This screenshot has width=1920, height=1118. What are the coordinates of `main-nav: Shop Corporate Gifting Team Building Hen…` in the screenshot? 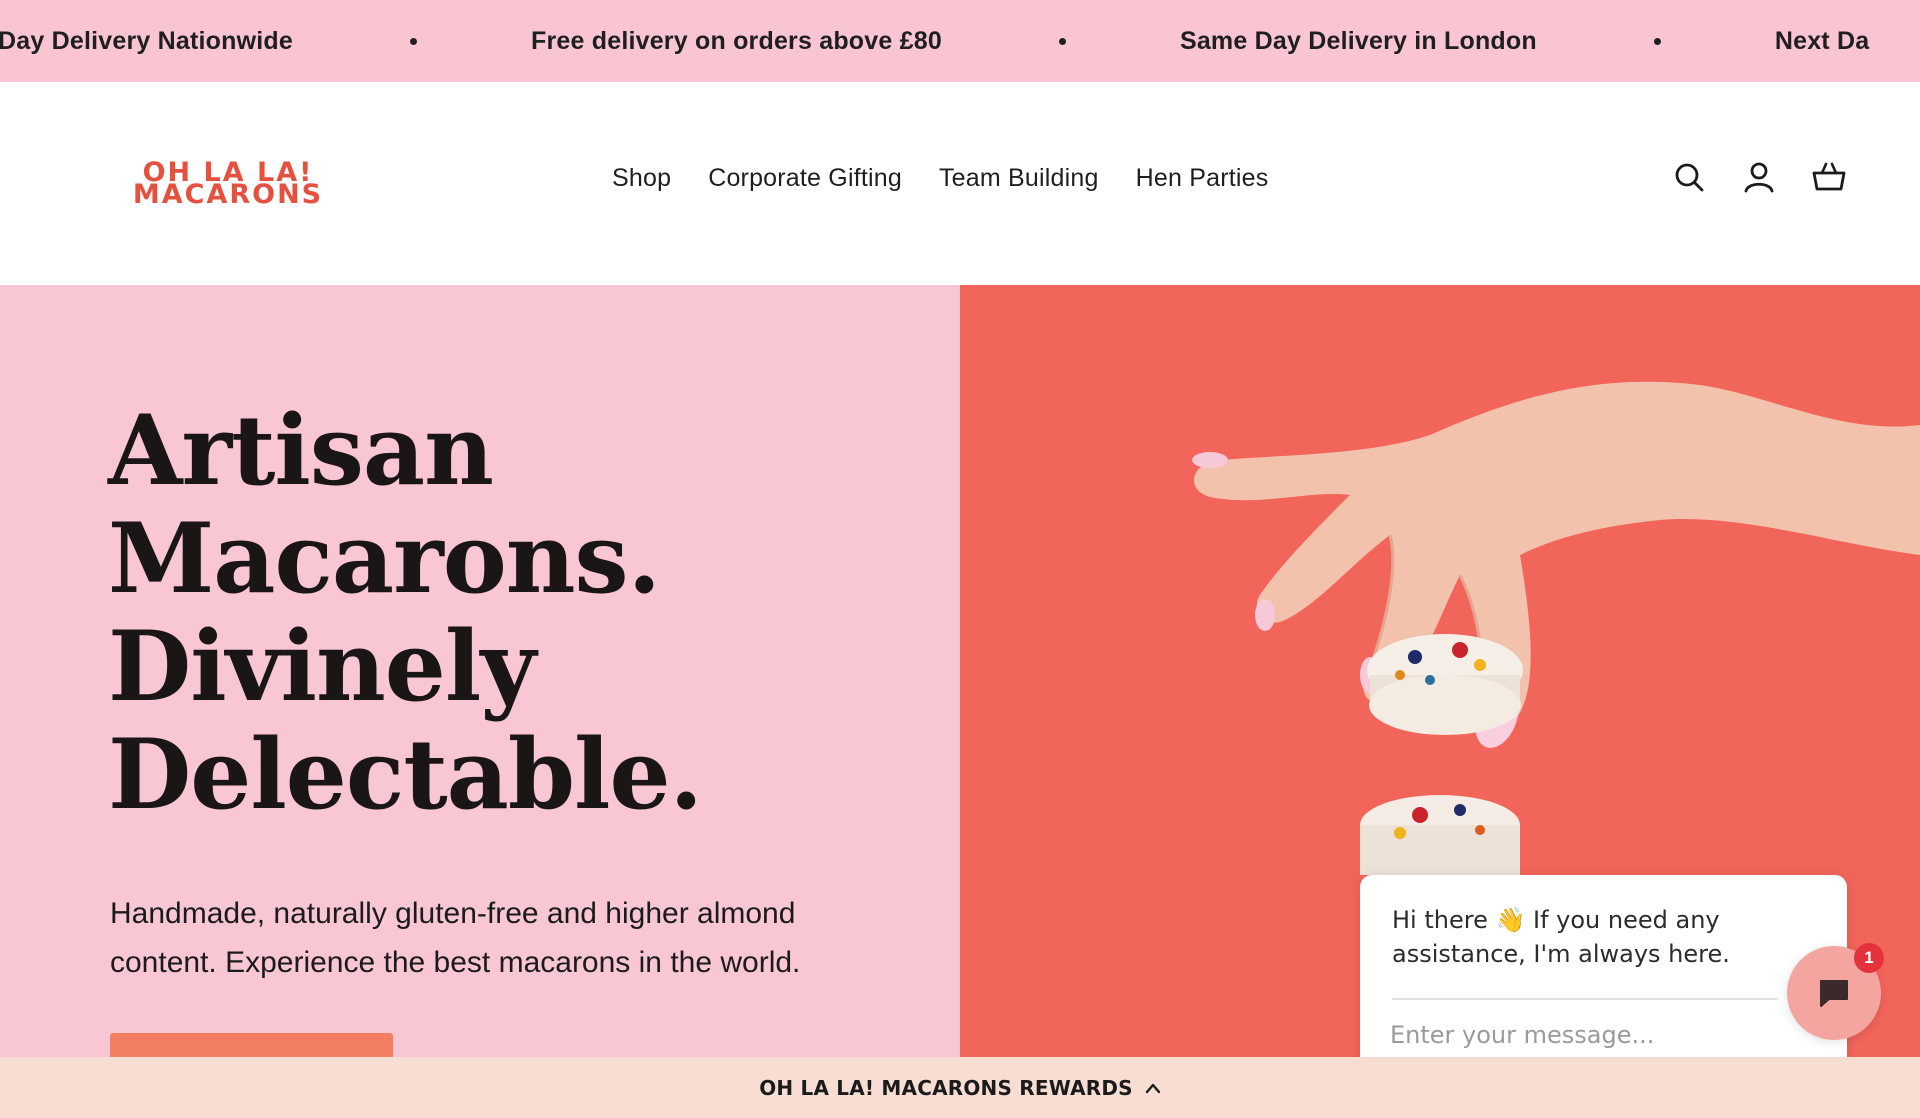 It's located at (958, 178).